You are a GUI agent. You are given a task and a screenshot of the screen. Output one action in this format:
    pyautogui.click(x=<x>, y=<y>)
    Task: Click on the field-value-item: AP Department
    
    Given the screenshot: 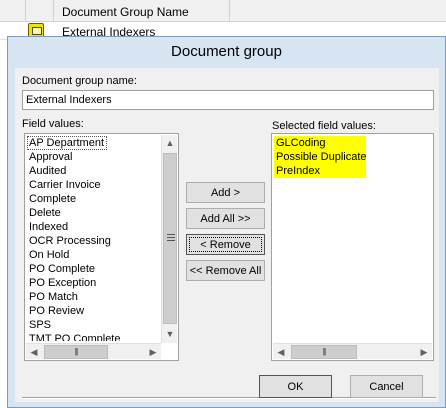 What is the action you would take?
    pyautogui.click(x=67, y=143)
    